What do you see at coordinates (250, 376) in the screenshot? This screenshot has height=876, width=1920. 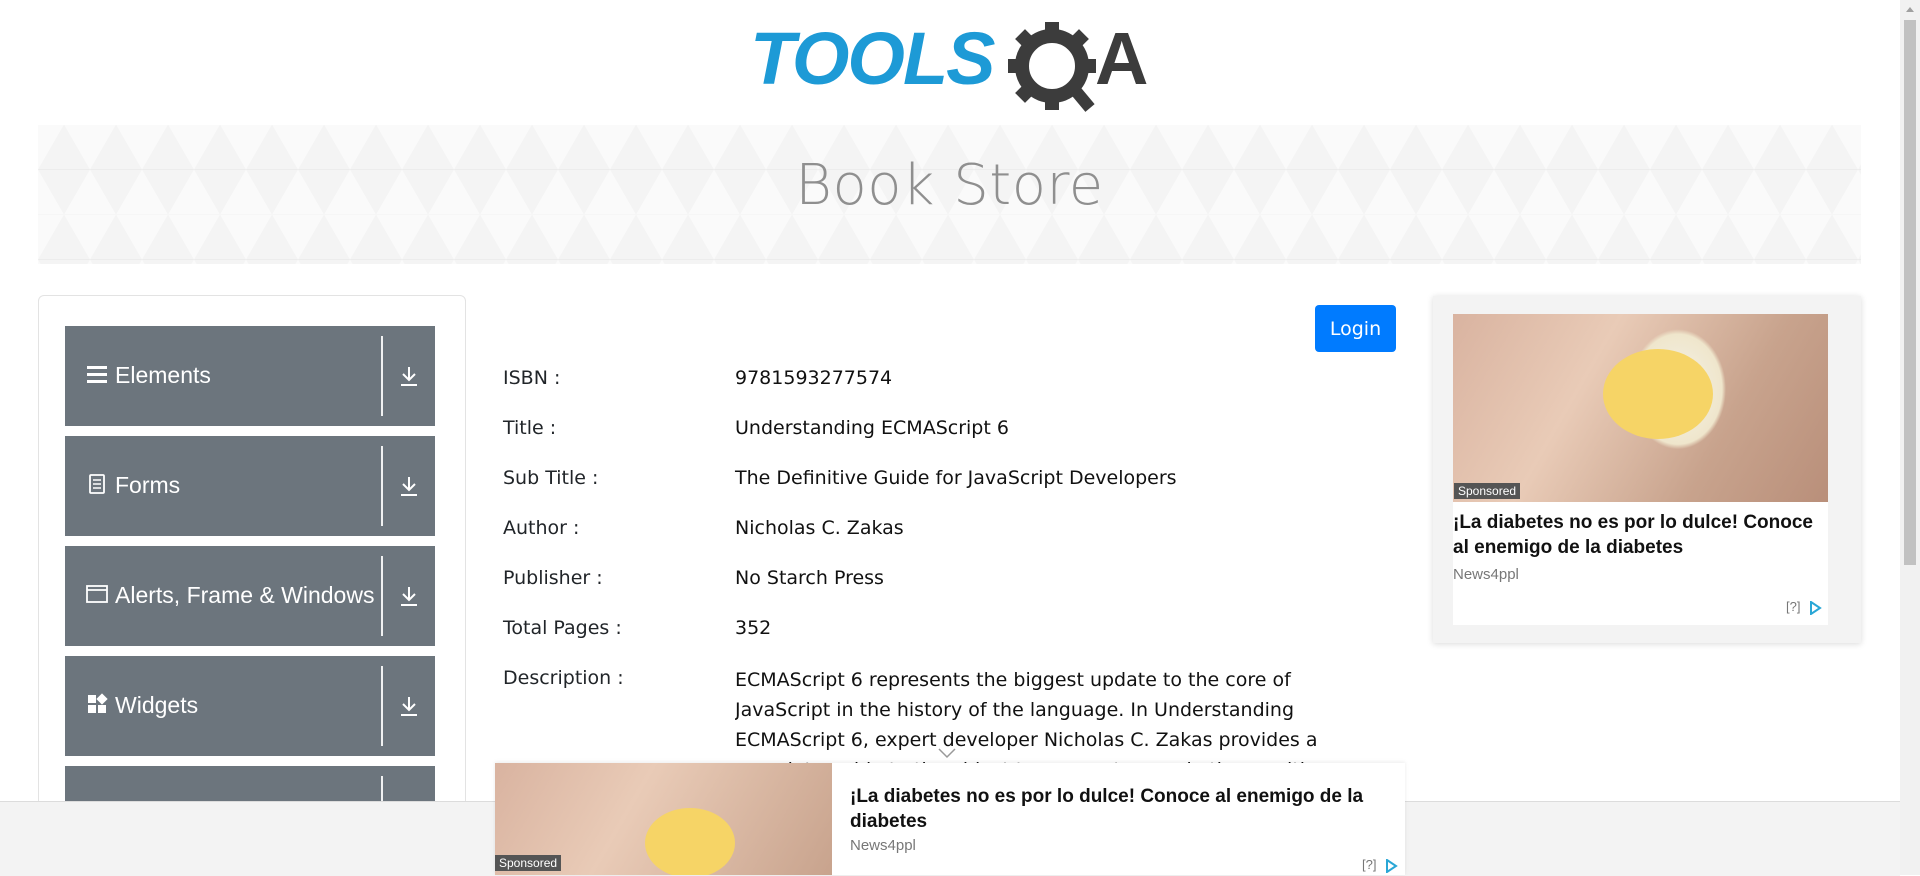 I see `sidebar-group-elements: Elements` at bounding box center [250, 376].